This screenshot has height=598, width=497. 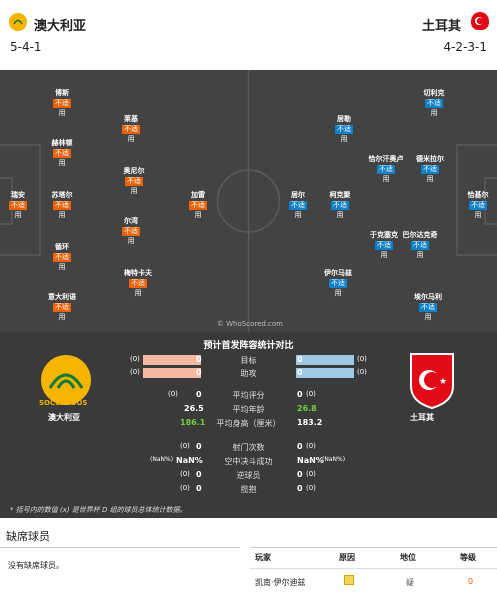 What do you see at coordinates (340, 205) in the screenshot?
I see `away-player-8: 柯克聚 不适用` at bounding box center [340, 205].